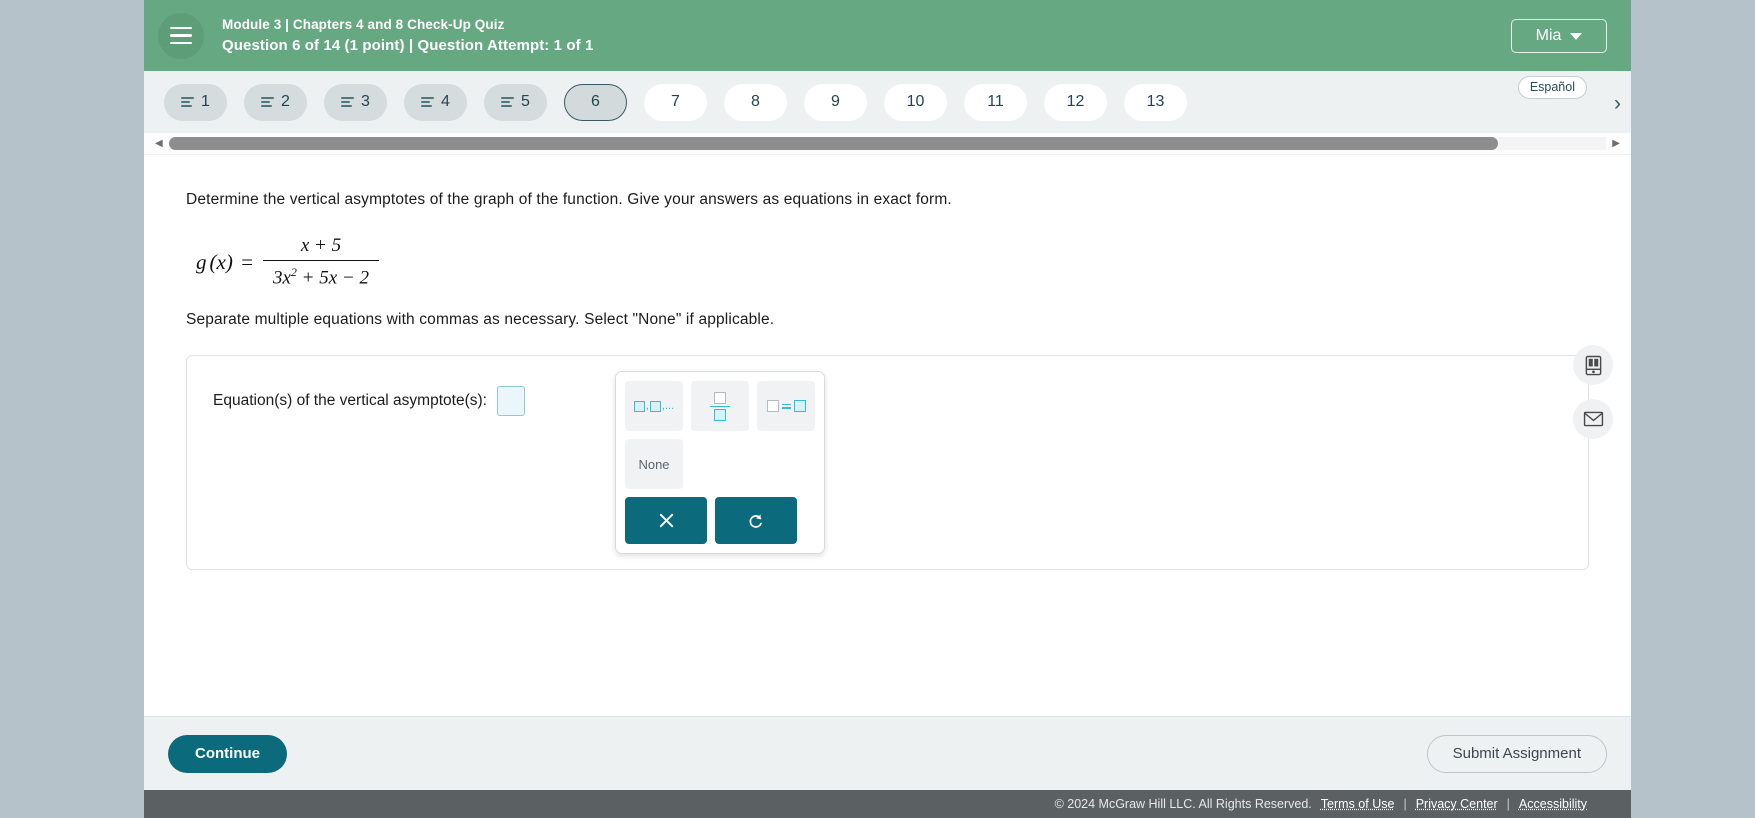  What do you see at coordinates (1593, 419) in the screenshot?
I see `envelope-icon` at bounding box center [1593, 419].